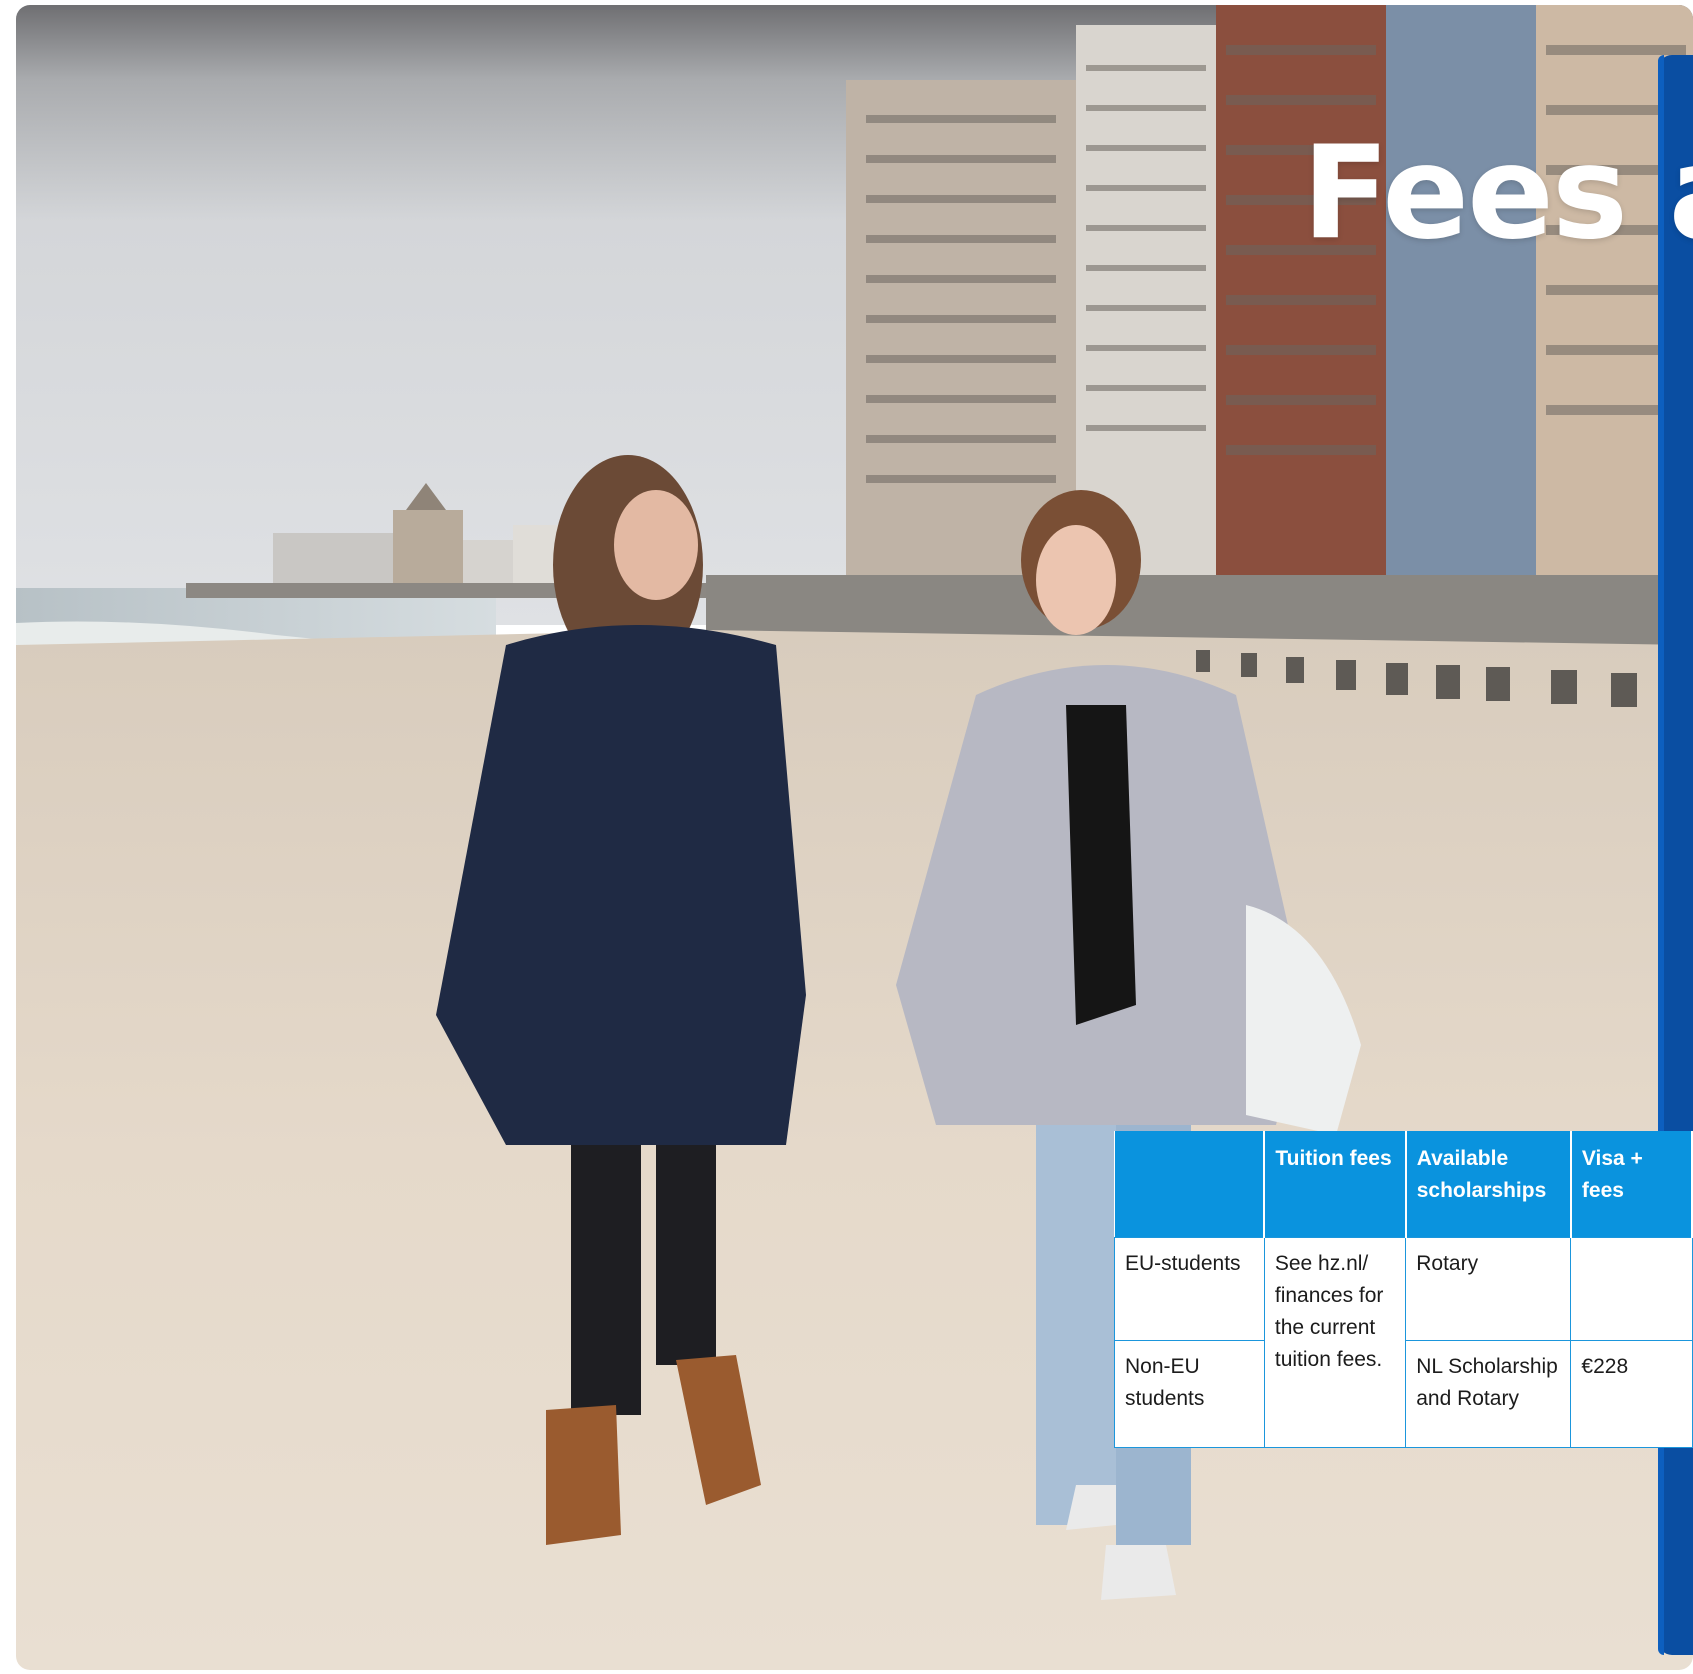  Describe the element at coordinates (1488, 1184) in the screenshot. I see `header-available-scholarships: Available scholarships` at that location.